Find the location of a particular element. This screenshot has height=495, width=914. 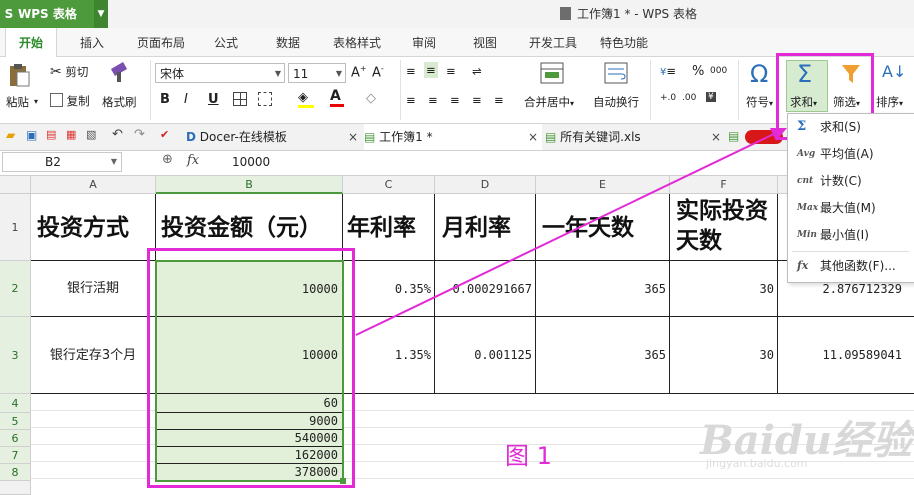

menu-item-count: cnt 计数(C) is located at coordinates (850, 181).